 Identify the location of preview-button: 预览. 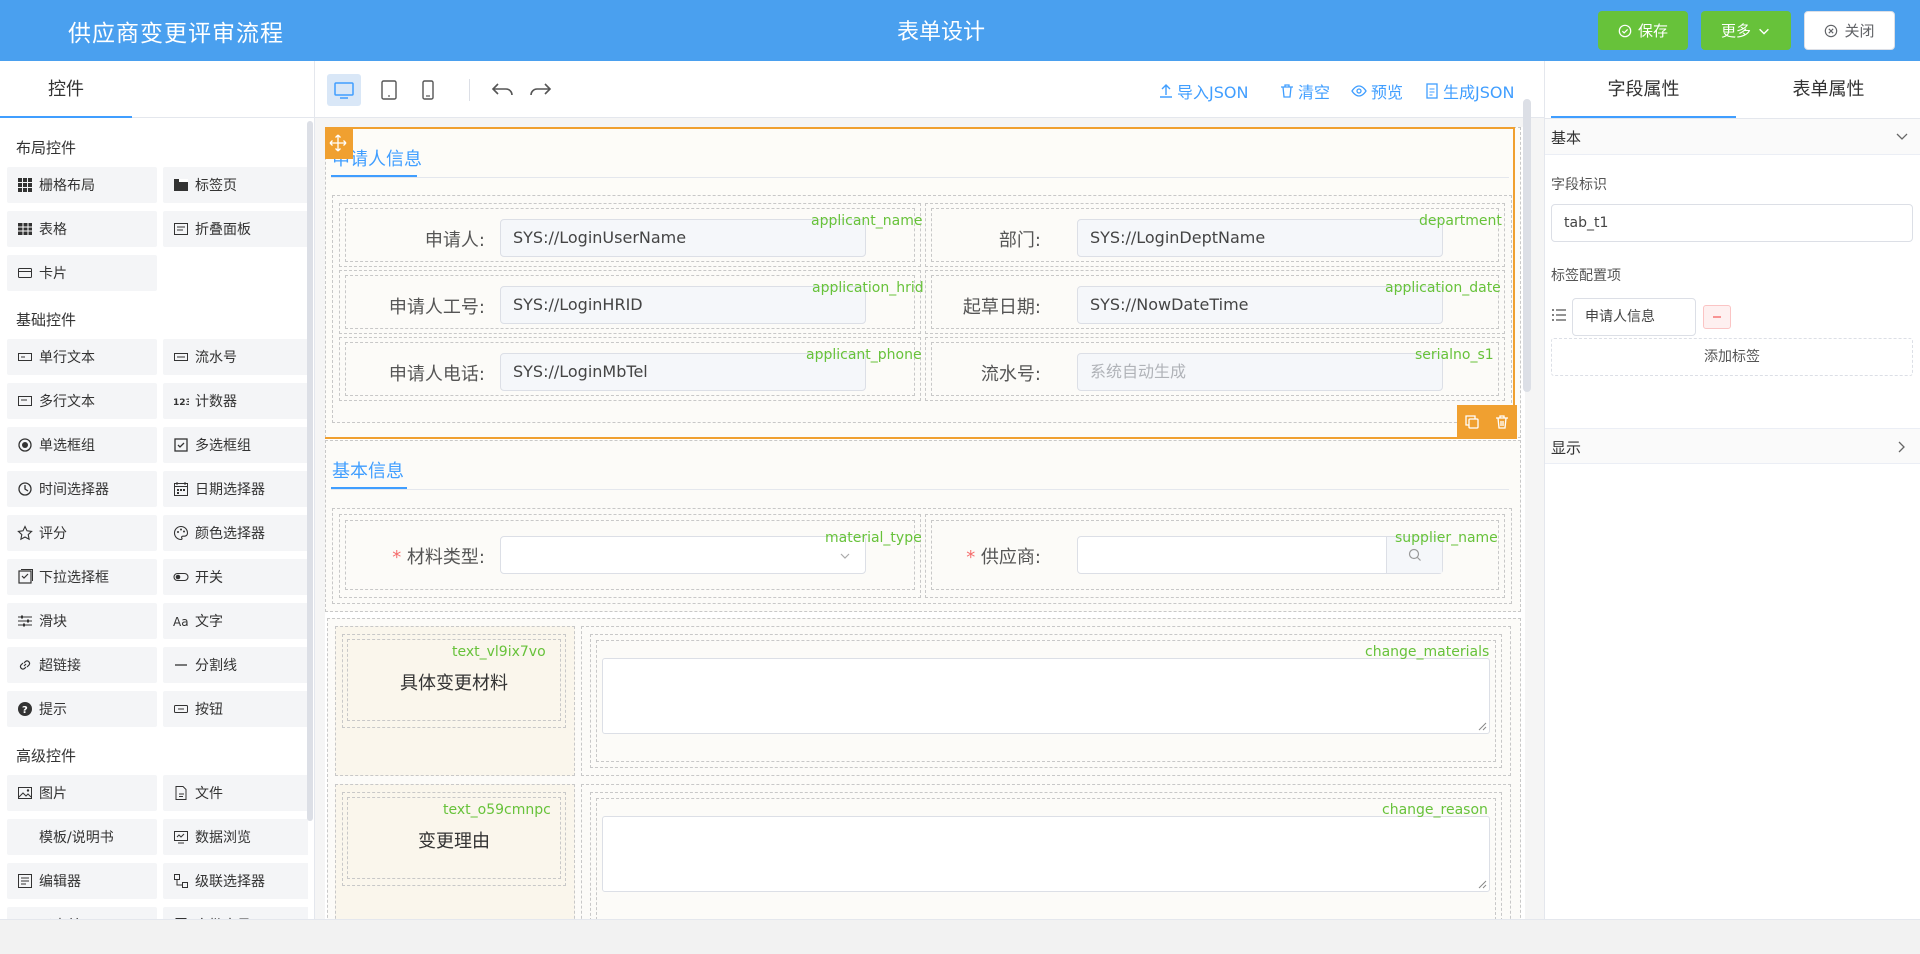
(1377, 91).